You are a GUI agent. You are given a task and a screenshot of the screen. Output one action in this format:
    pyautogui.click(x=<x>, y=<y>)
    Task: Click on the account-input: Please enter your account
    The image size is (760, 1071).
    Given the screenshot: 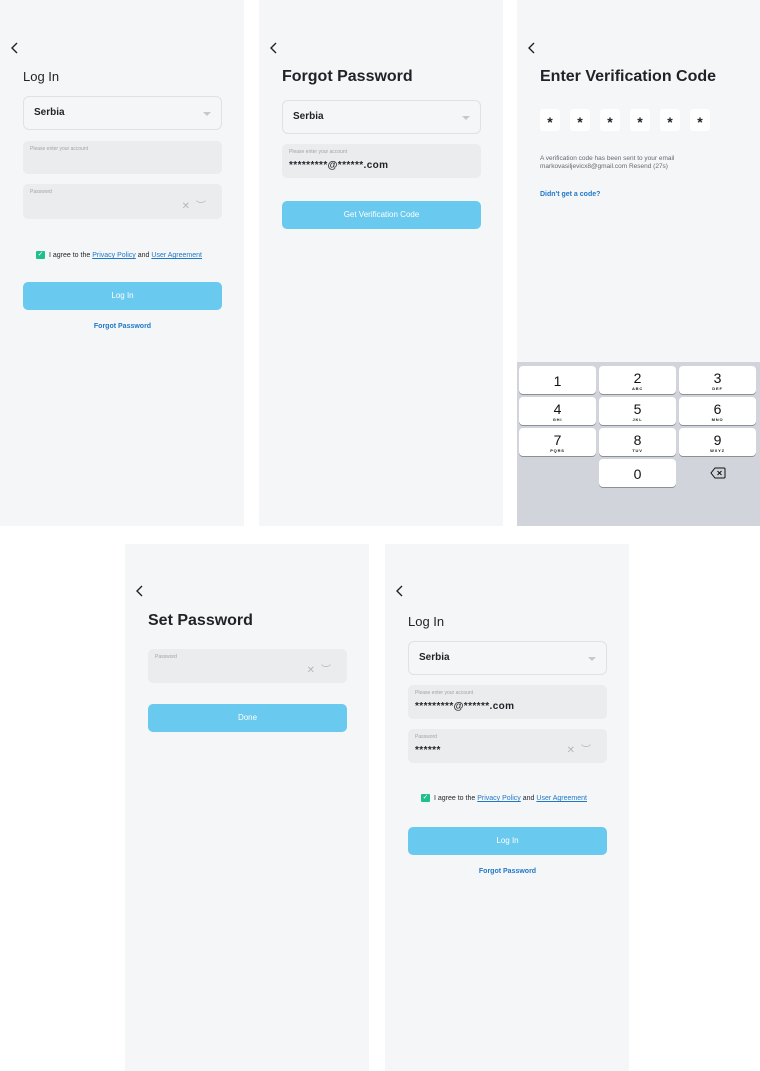 What is the action you would take?
    pyautogui.click(x=122, y=157)
    